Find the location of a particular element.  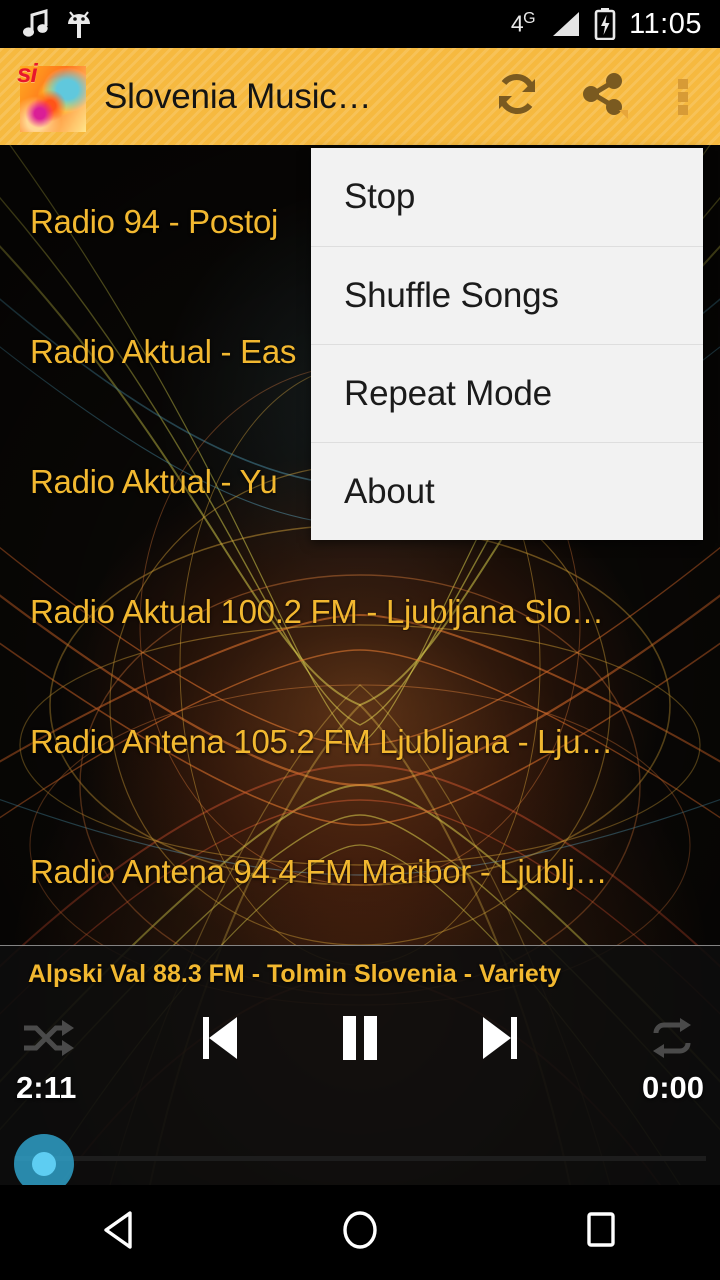

menu-item-label: Shuffle Songs is located at coordinates (451, 295).